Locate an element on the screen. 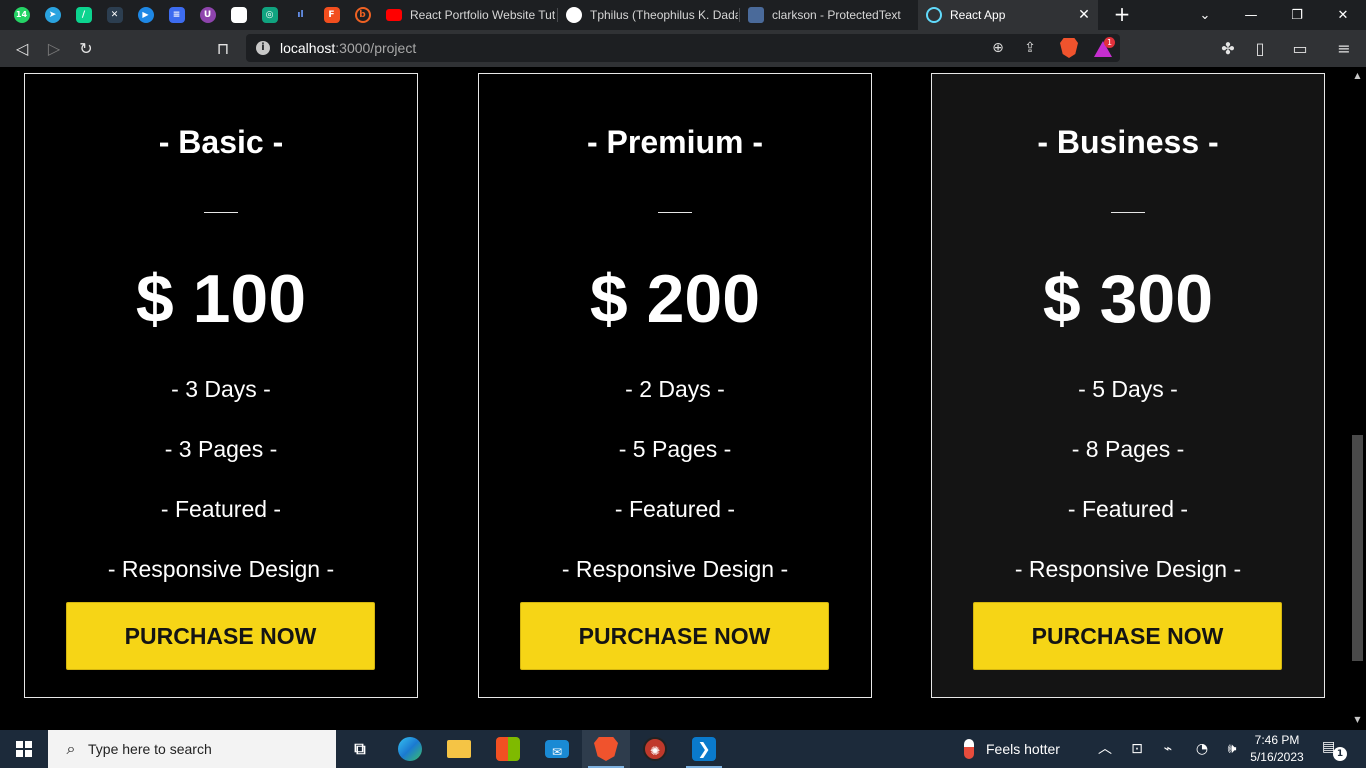 The image size is (1366, 768). pinned-tab: ≡ is located at coordinates (176, 15).